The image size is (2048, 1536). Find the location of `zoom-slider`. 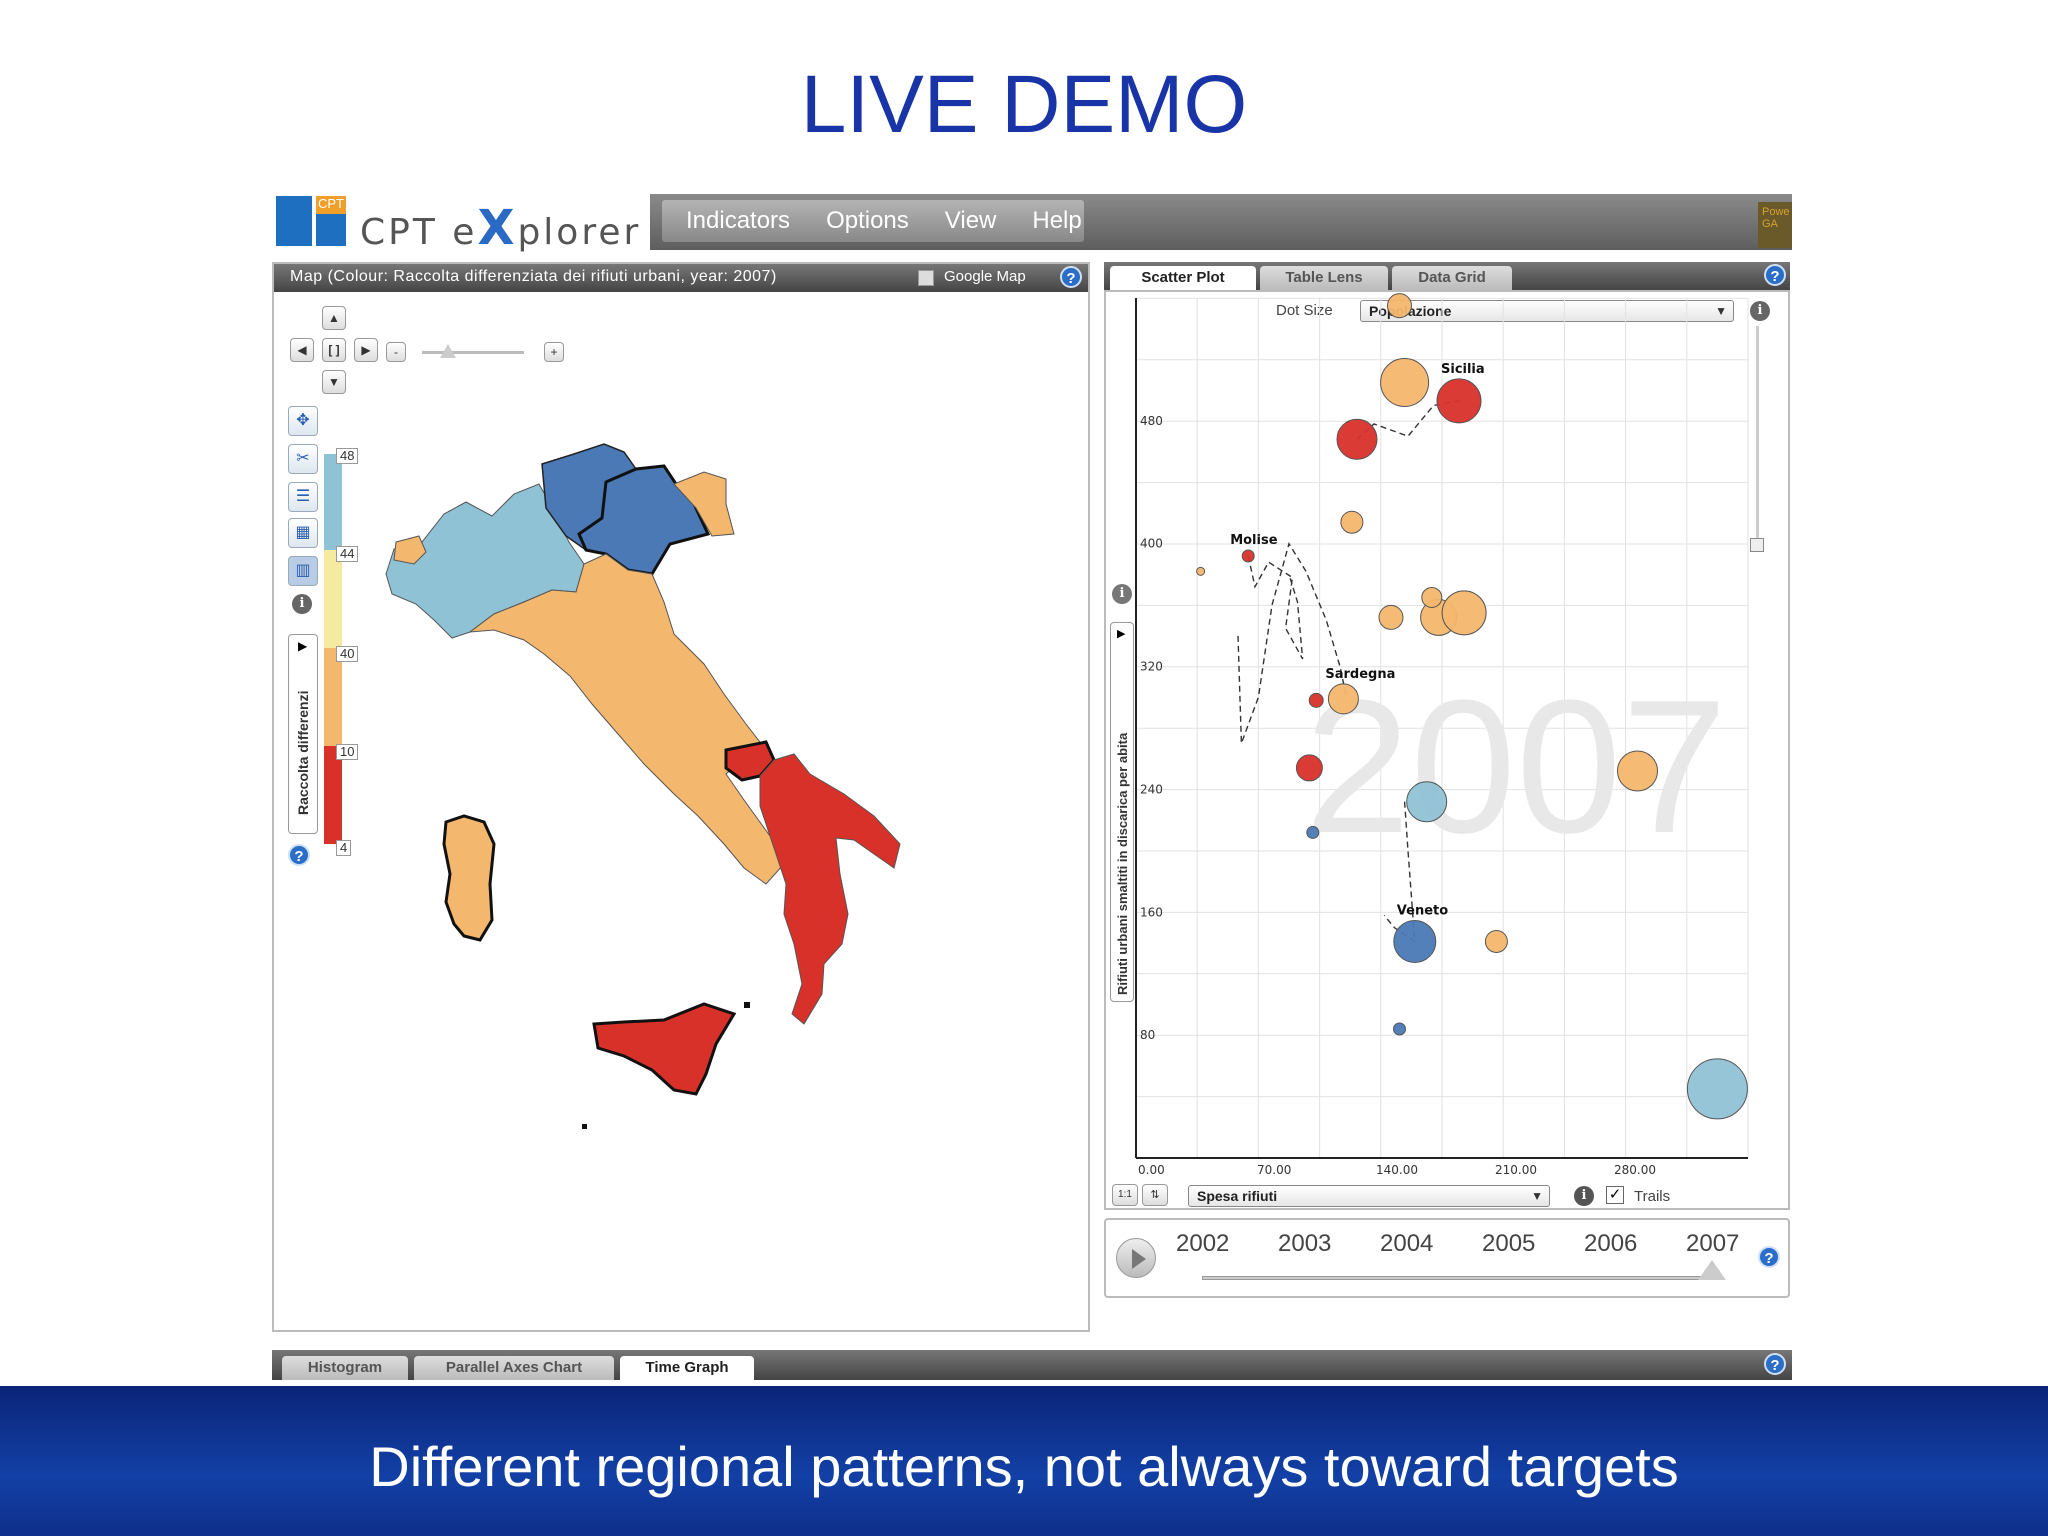

zoom-slider is located at coordinates (473, 352).